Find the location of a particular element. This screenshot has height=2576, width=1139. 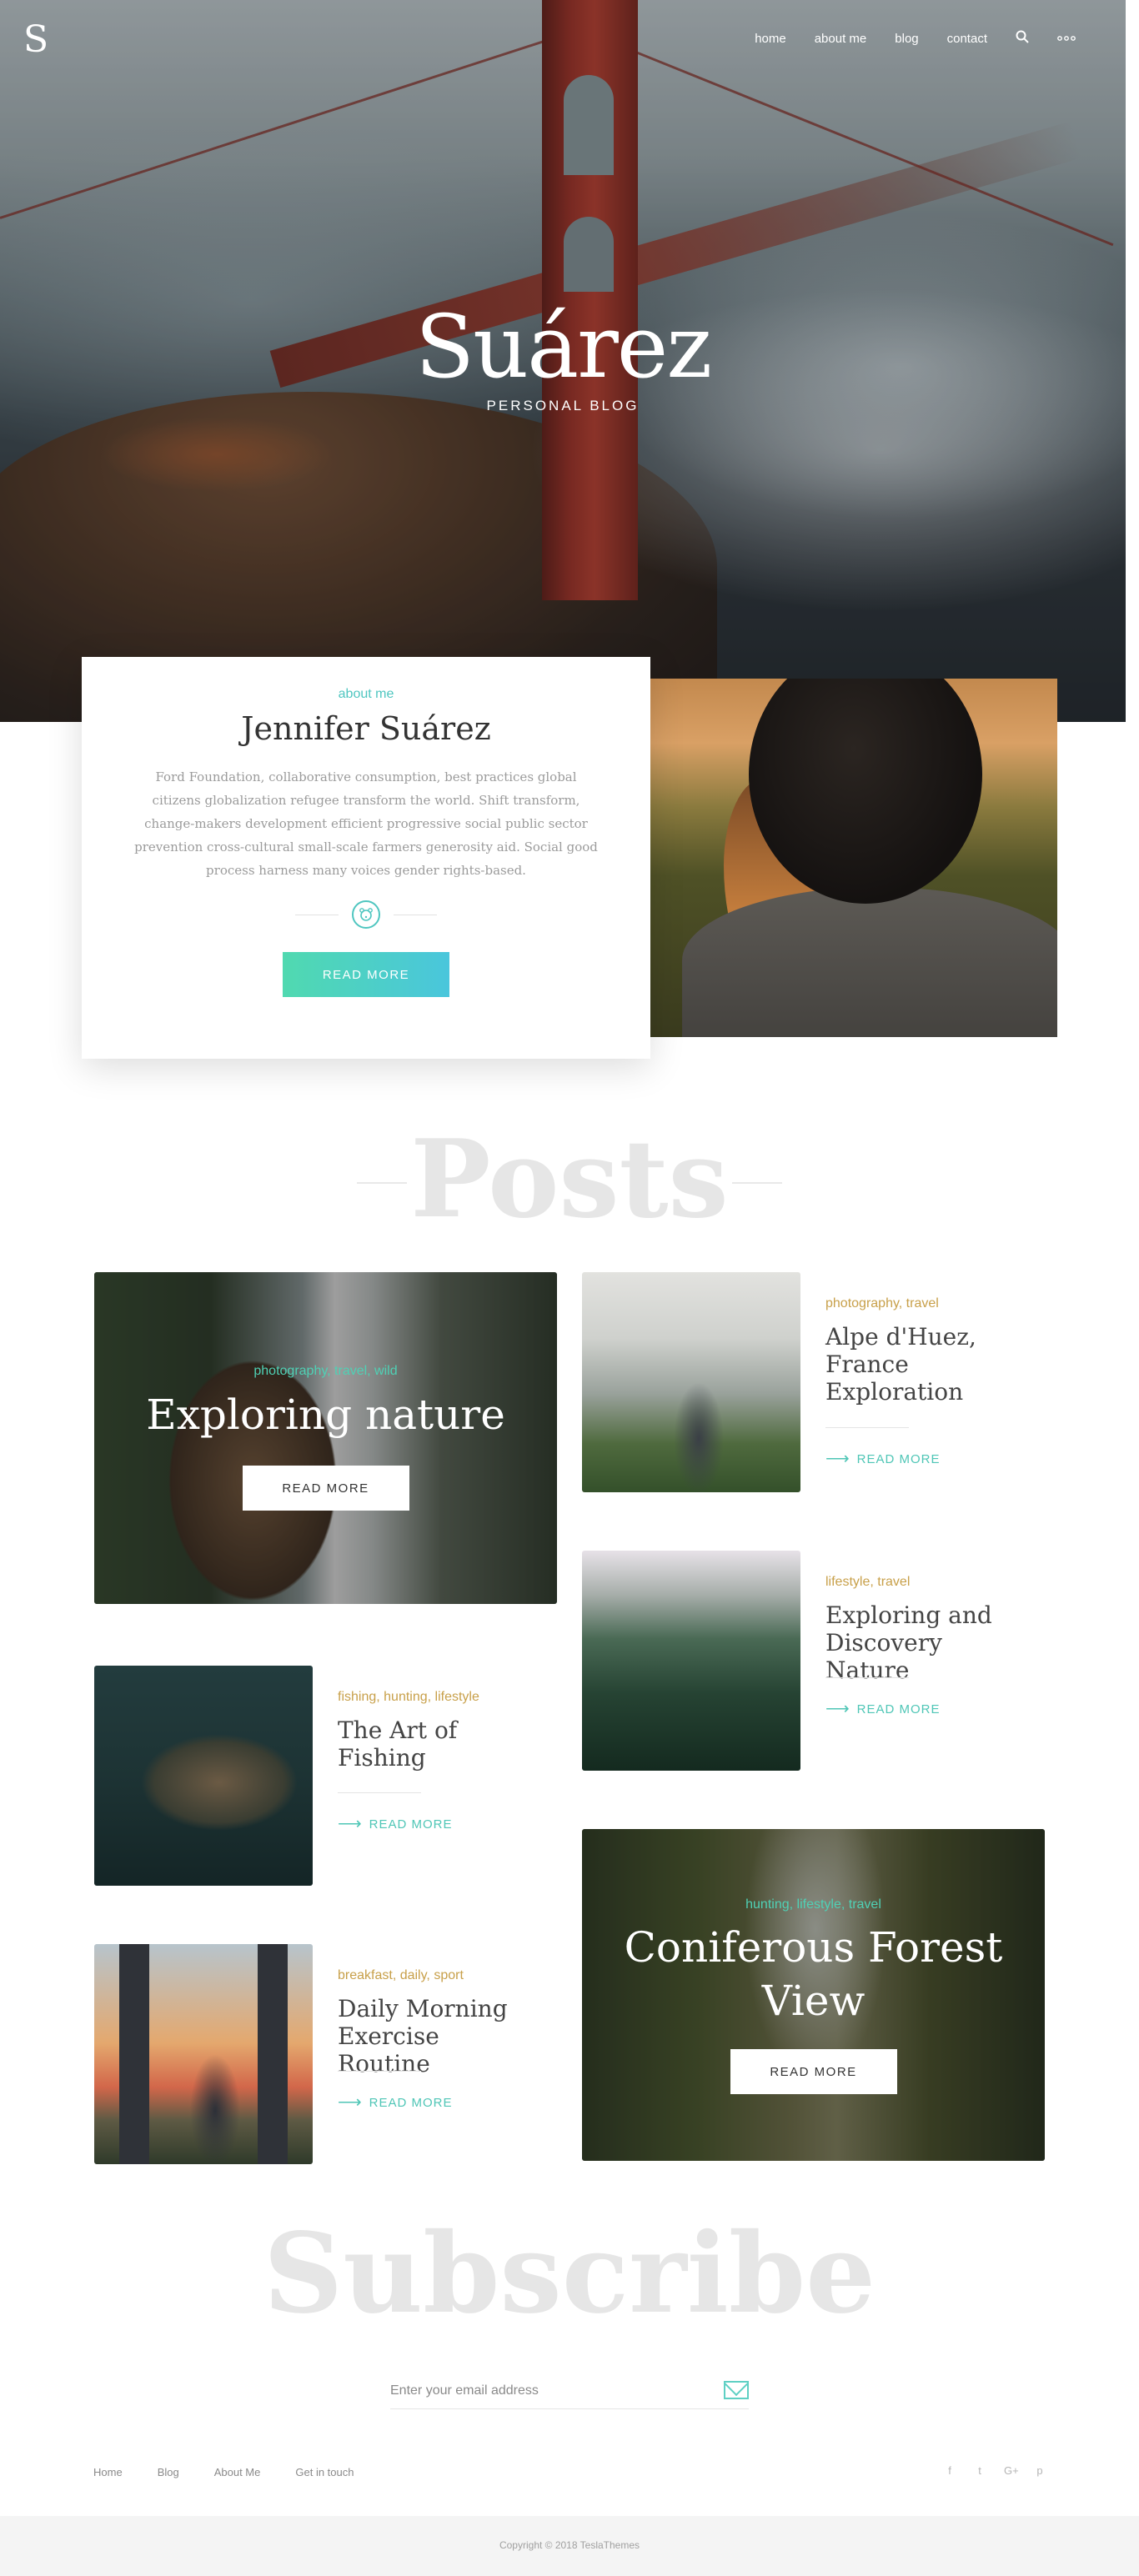

post-categories: fishing, hunting, lifestyle is located at coordinates (408, 1697).